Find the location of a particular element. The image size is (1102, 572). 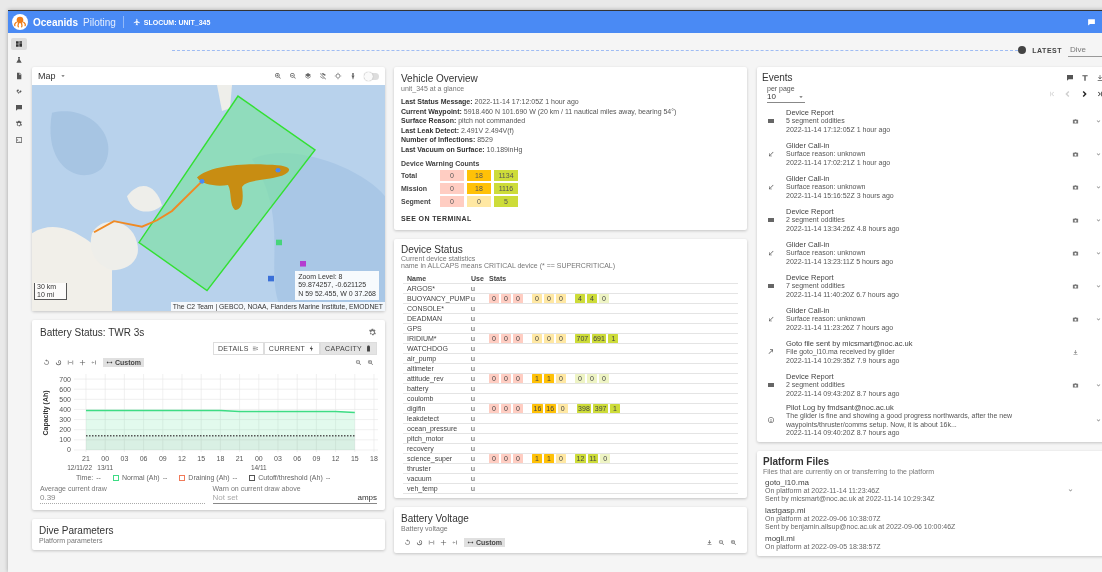

list-icon is located at coordinates (255, 348).